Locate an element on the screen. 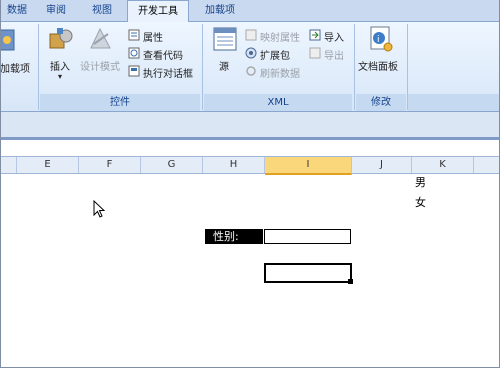  fill-handle is located at coordinates (350, 281).